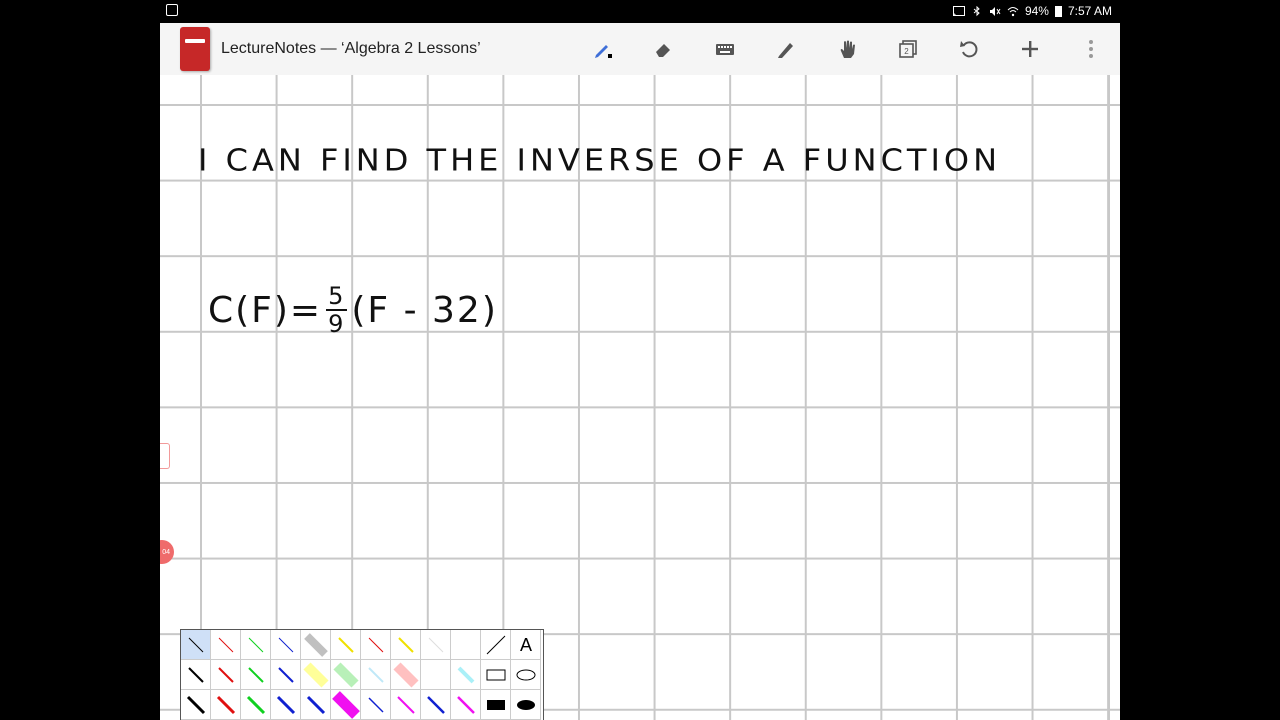  I want to click on palette-thick-green, so click(256, 705).